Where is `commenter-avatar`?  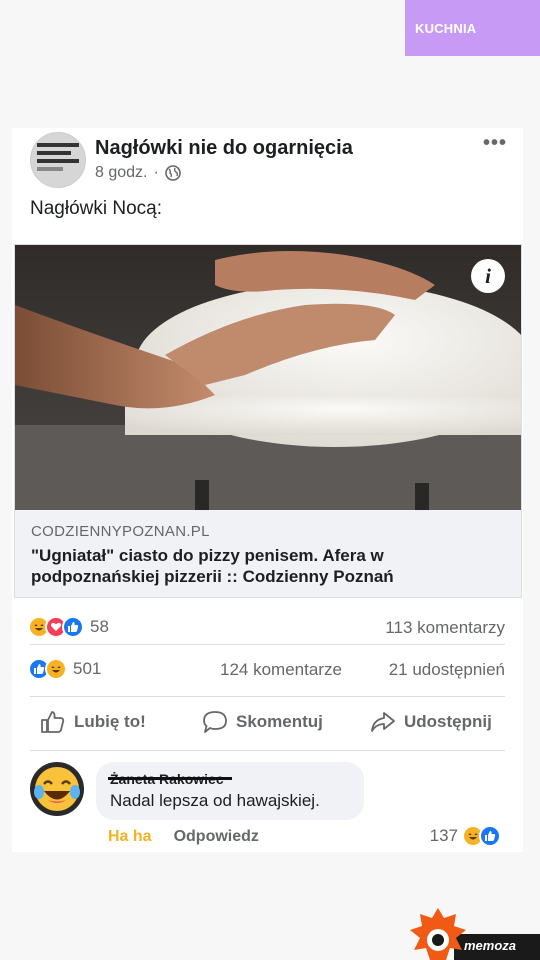 commenter-avatar is located at coordinates (57, 789).